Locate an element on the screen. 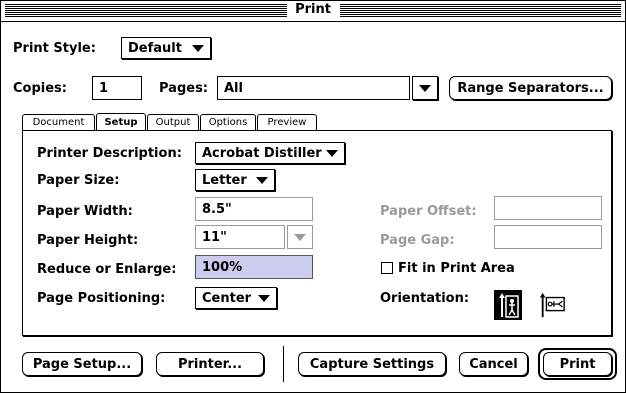 Image resolution: width=626 pixels, height=393 pixels. paper-height-field: 11" is located at coordinates (240, 237).